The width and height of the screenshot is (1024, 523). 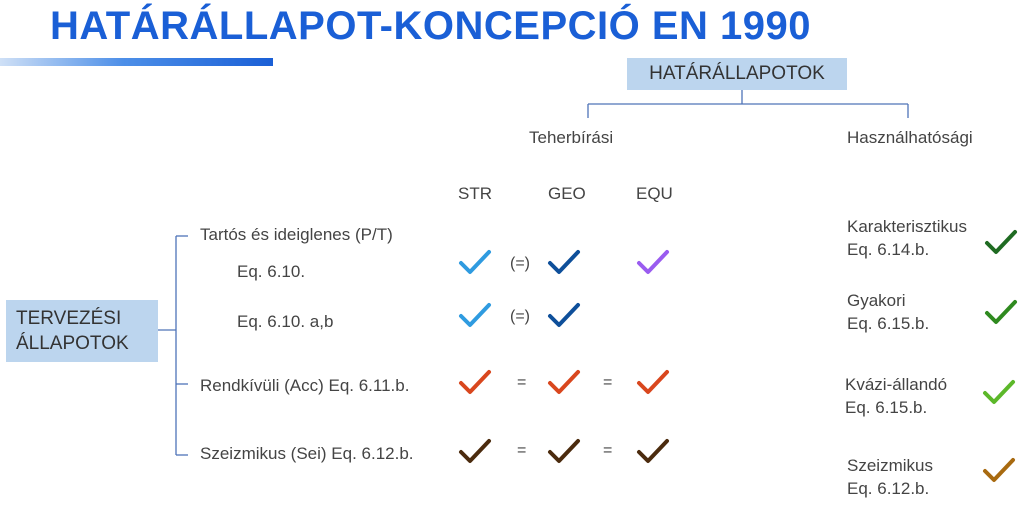 I want to click on row-eq-6-10ab: Eq. 6.10. a,b, so click(x=285, y=321).